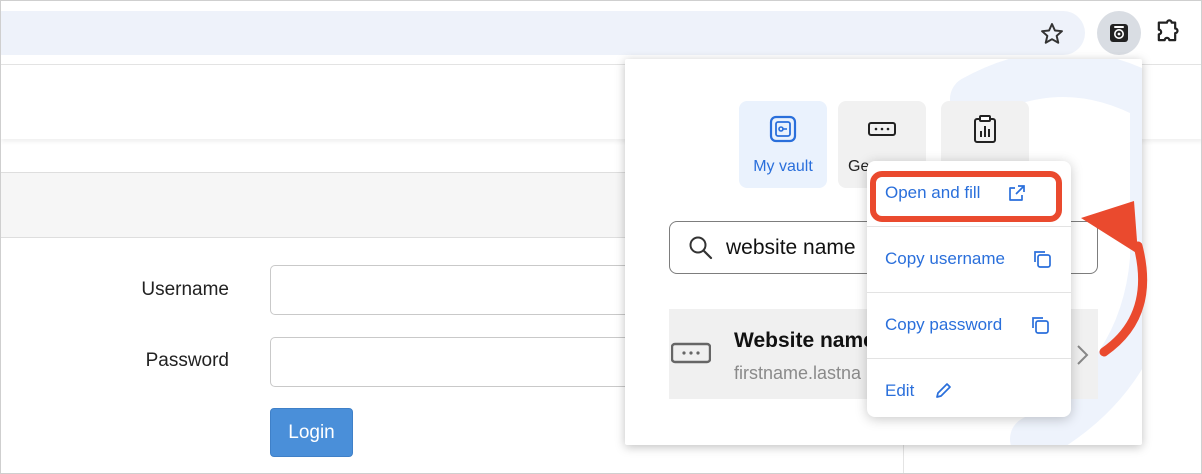 This screenshot has width=1202, height=474. What do you see at coordinates (1052, 34) in the screenshot?
I see `star-icon` at bounding box center [1052, 34].